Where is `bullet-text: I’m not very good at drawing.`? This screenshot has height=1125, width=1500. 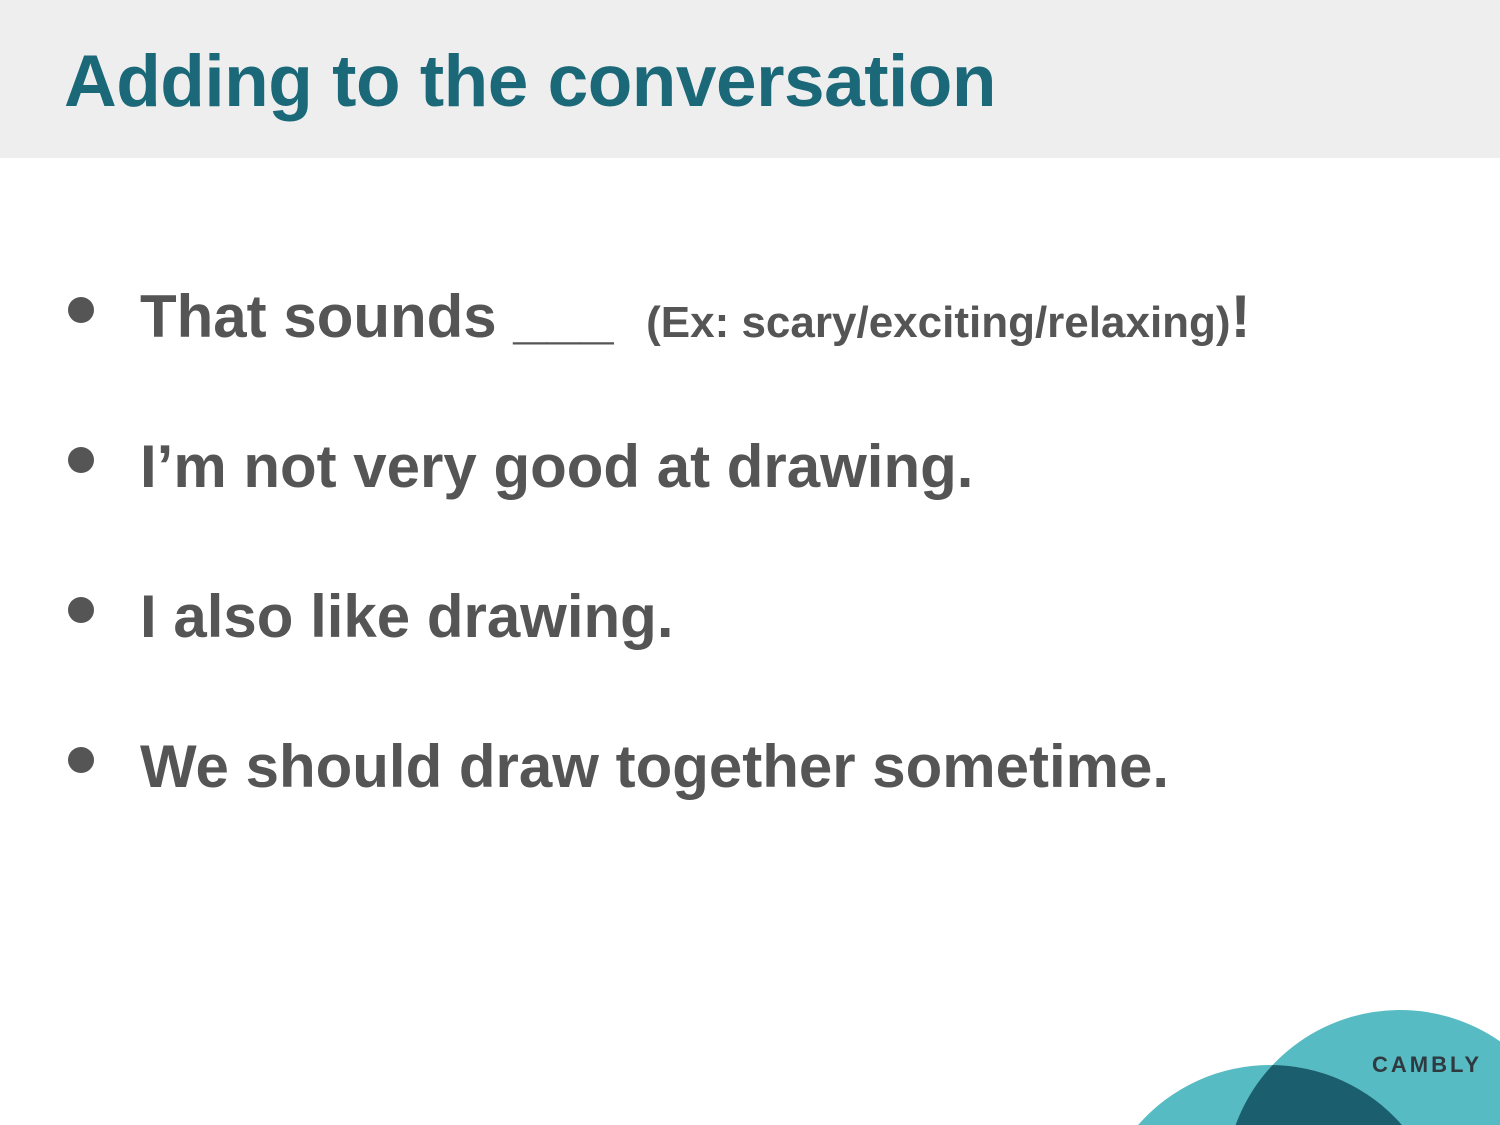 bullet-text: I’m not very good at drawing. is located at coordinates (557, 466).